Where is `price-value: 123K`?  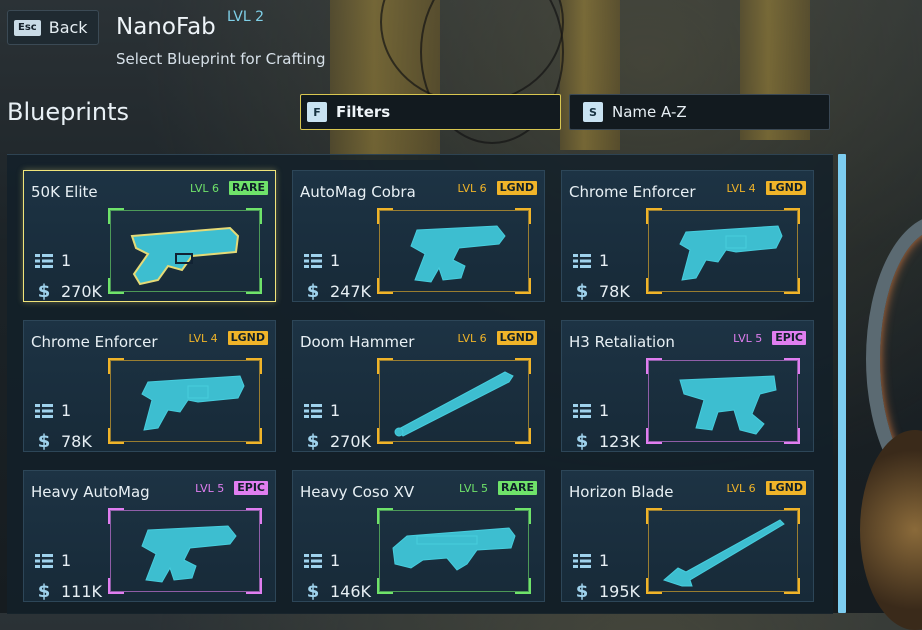
price-value: 123K is located at coordinates (620, 441).